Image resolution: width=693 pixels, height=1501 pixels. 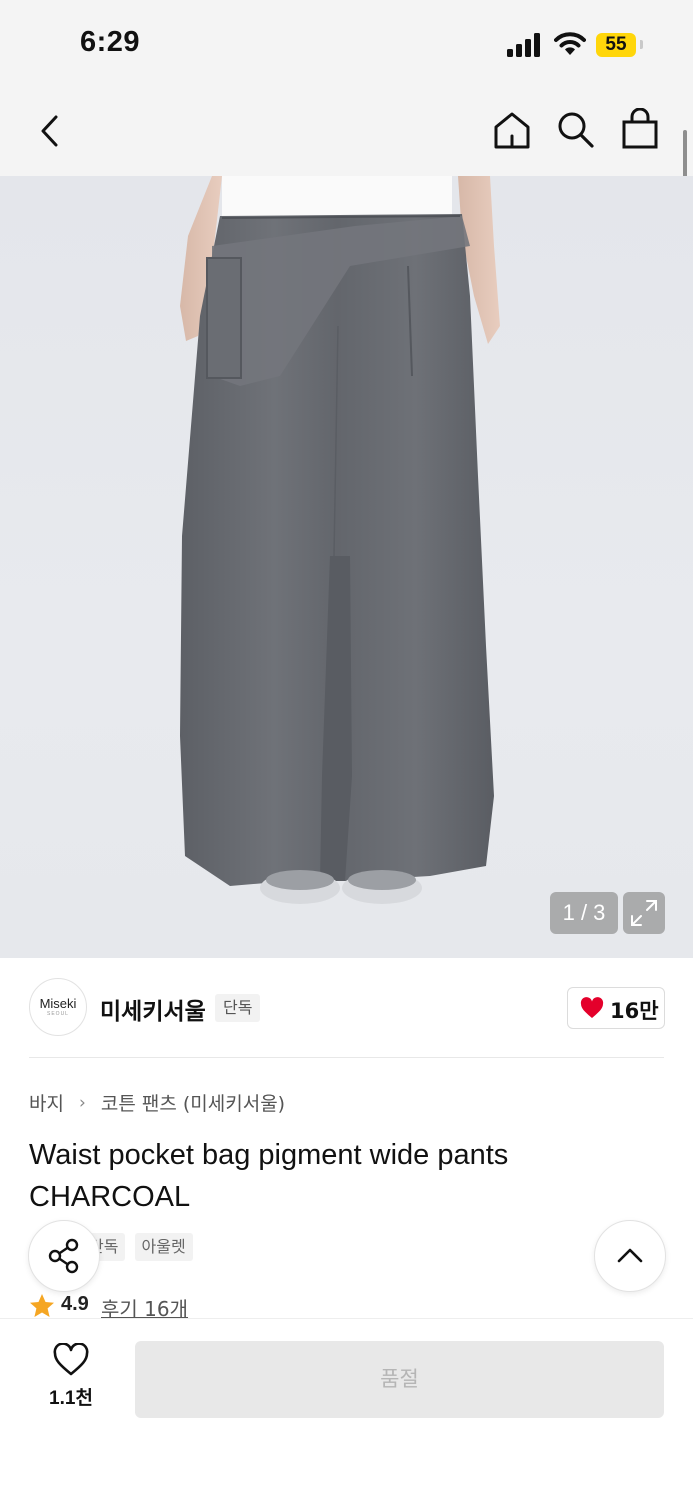 I want to click on brand-like-button: 16만, so click(x=616, y=1008).